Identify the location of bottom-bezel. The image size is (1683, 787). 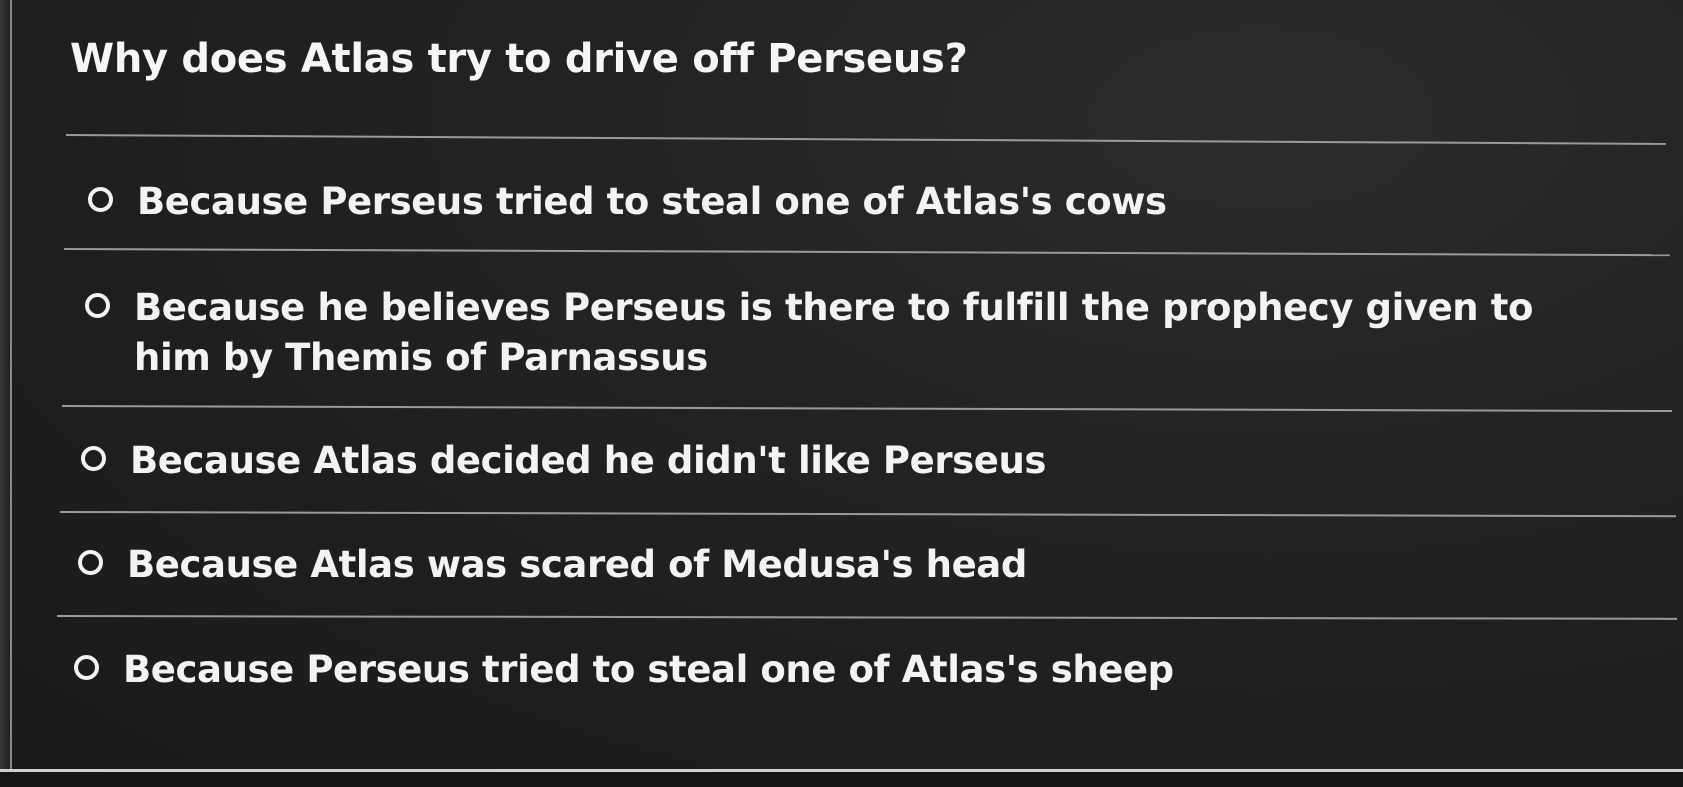
(841, 779).